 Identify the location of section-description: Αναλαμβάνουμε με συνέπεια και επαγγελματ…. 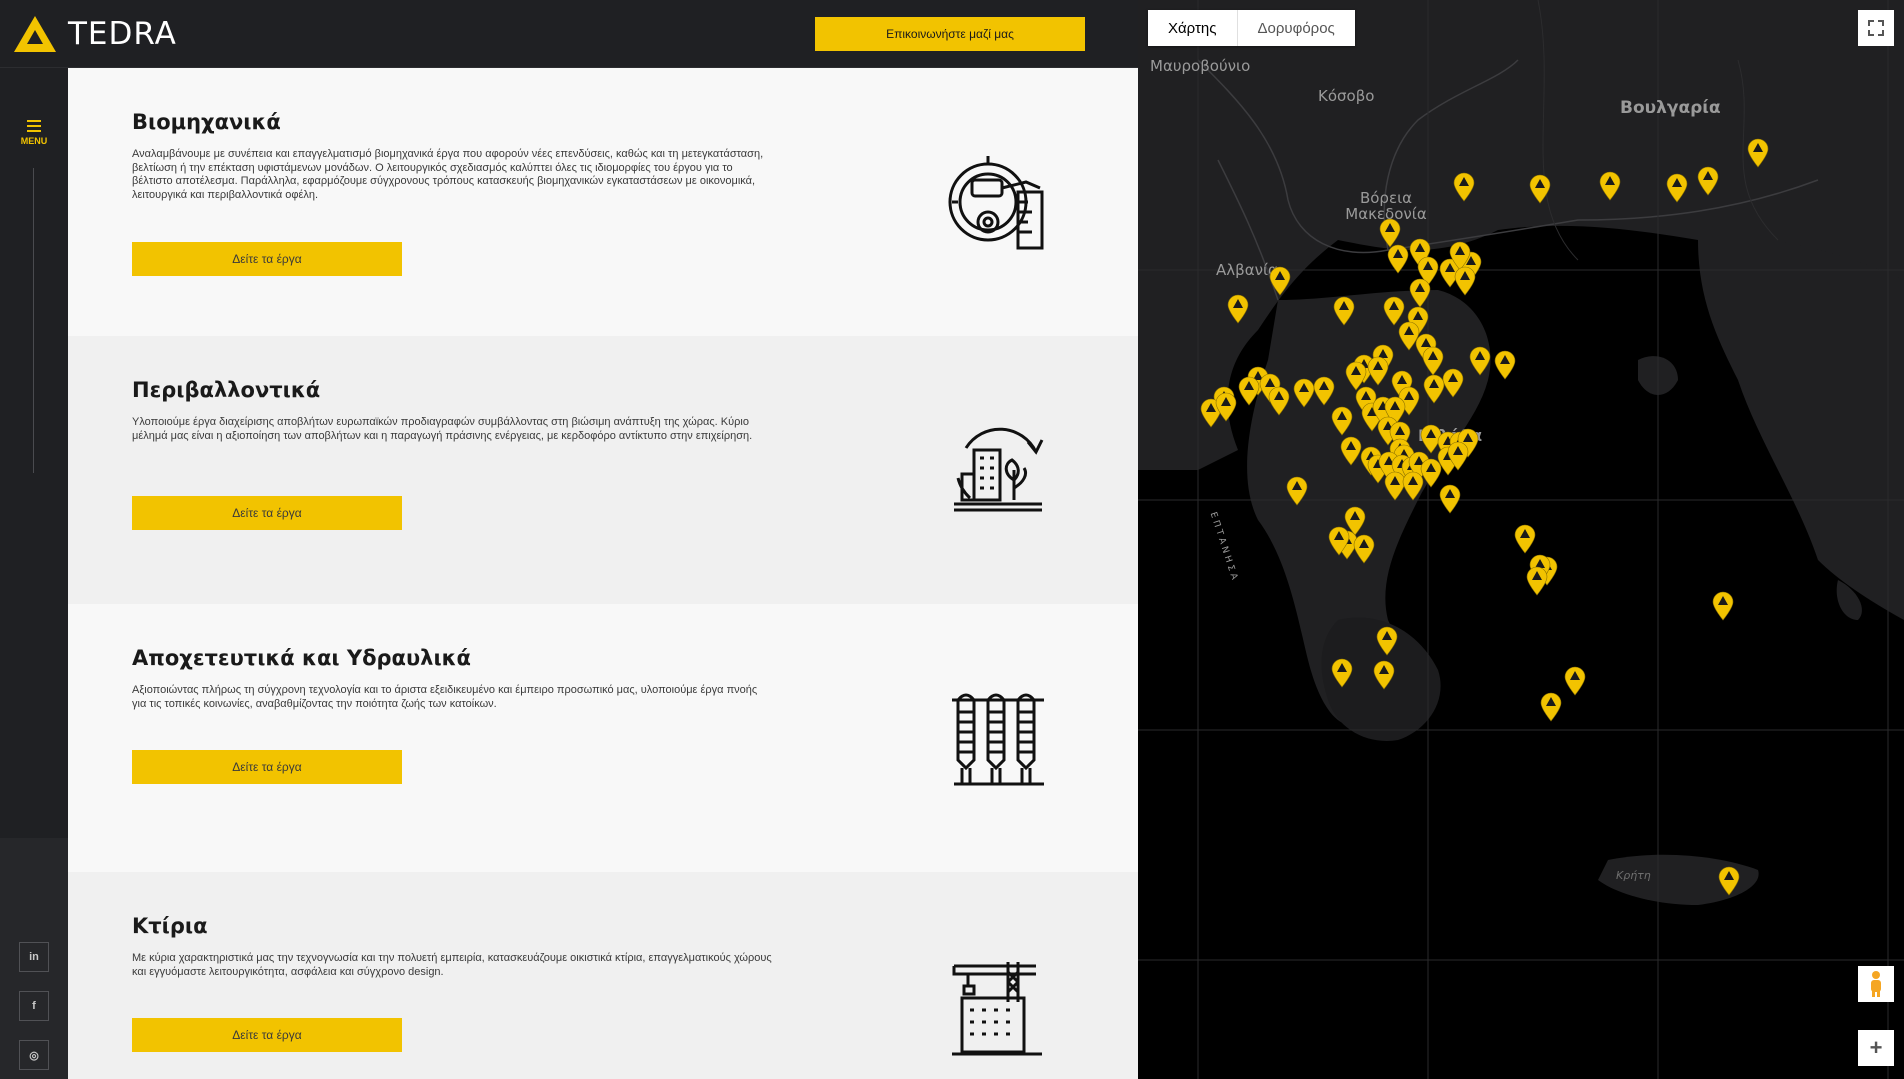
(448, 174).